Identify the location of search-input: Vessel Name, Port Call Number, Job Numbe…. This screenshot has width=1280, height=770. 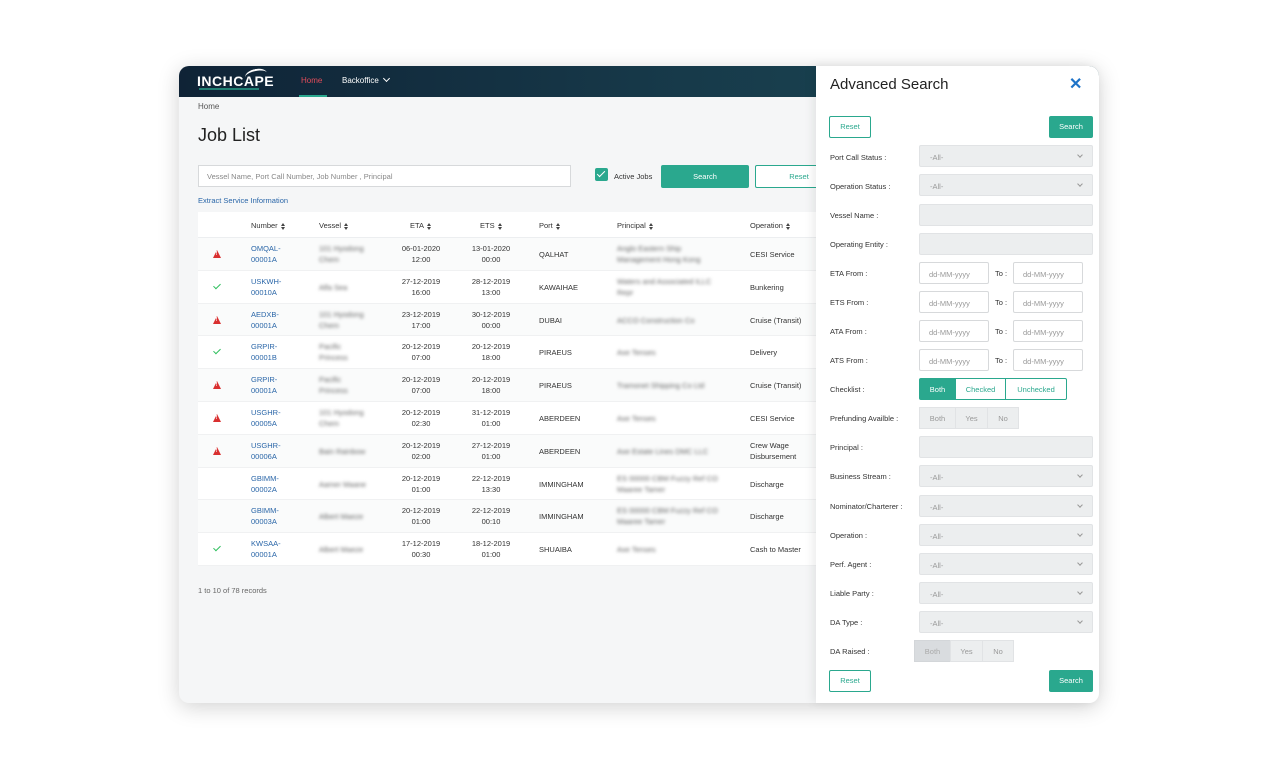
(384, 176).